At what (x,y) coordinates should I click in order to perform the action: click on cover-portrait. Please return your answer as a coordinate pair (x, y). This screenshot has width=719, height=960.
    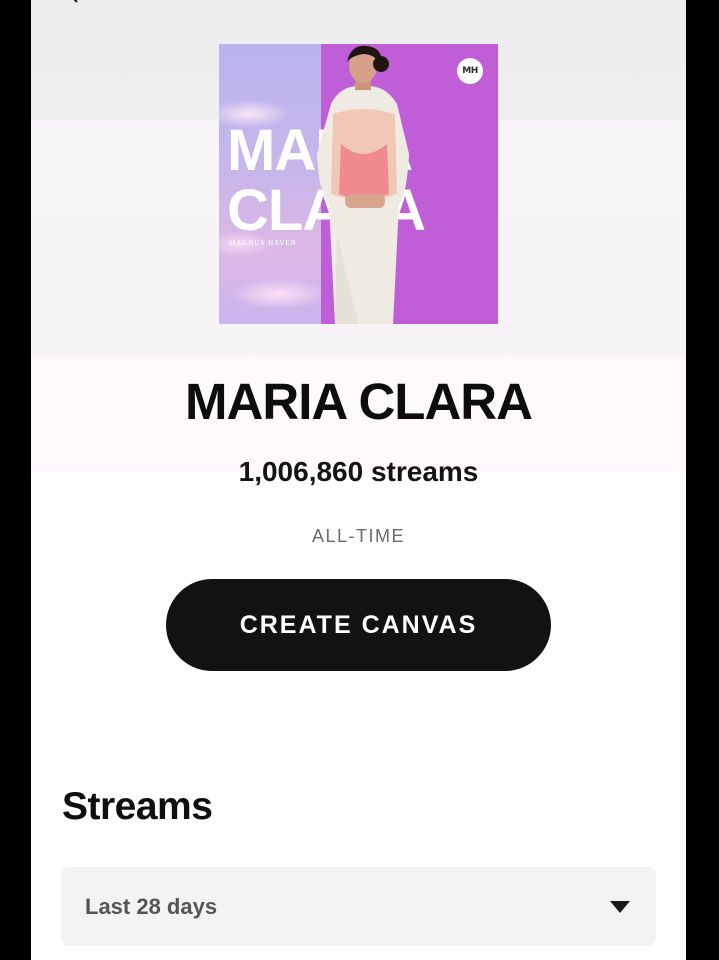
    Looking at the image, I should click on (363, 184).